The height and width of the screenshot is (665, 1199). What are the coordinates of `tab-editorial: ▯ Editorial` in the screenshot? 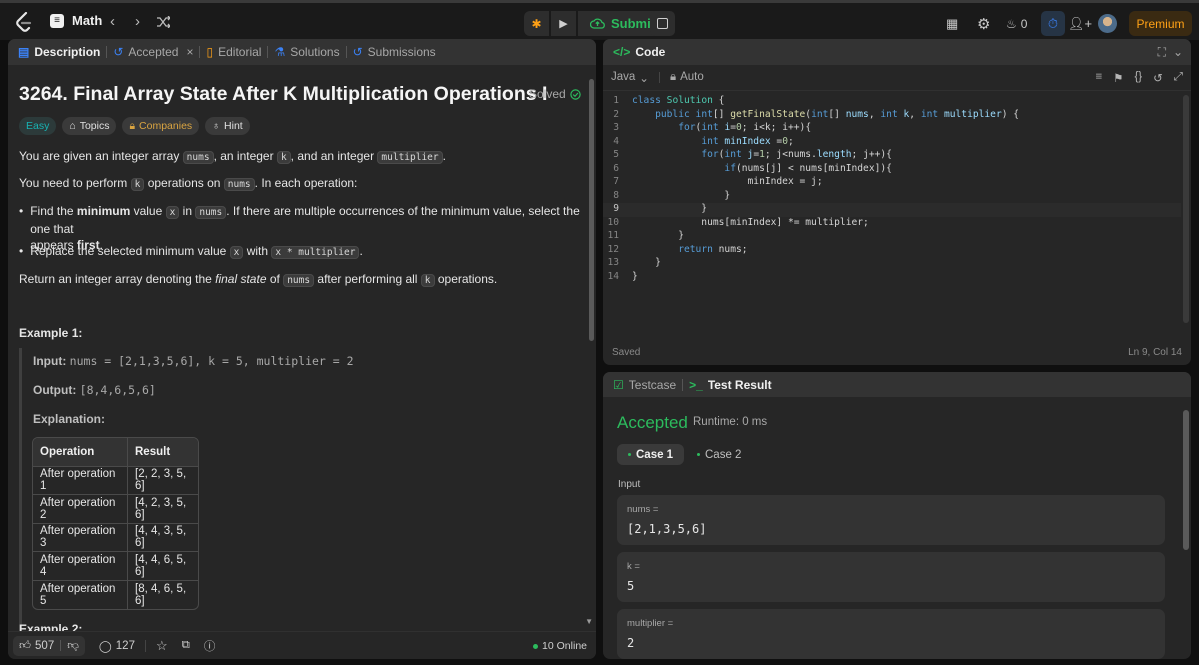 It's located at (233, 52).